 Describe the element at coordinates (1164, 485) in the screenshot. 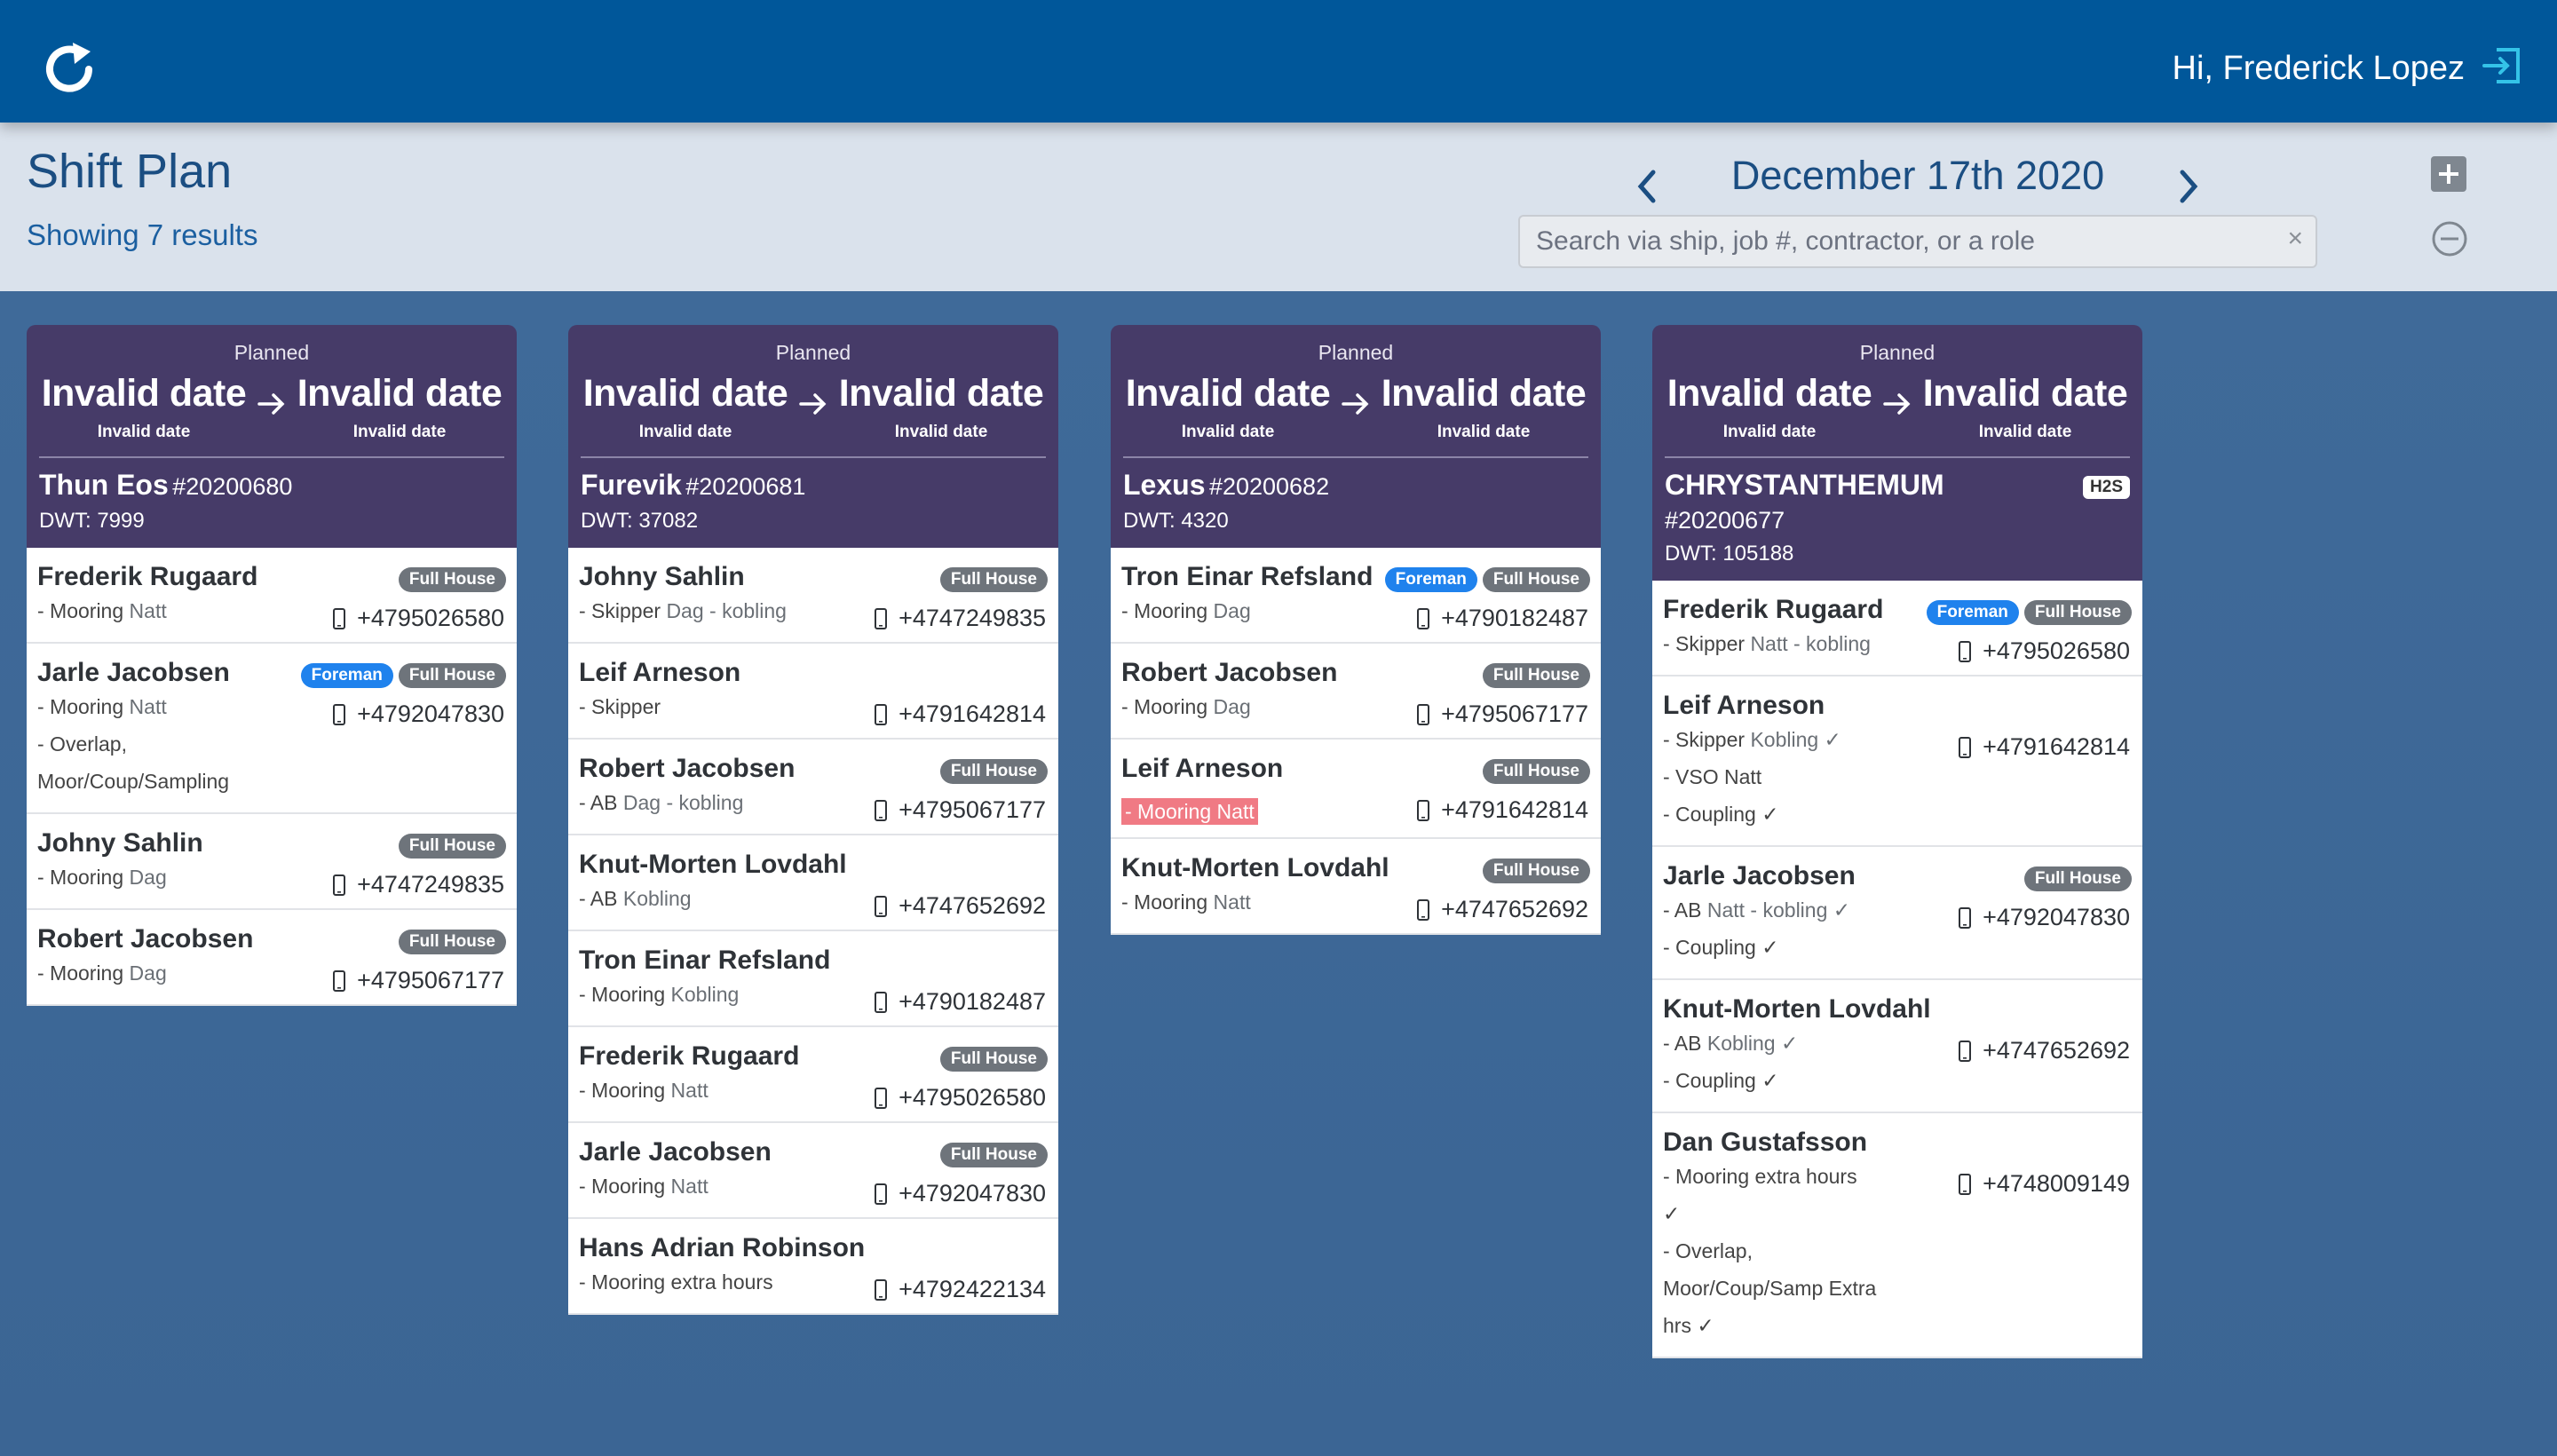

I see `ship-name: Lexus` at that location.